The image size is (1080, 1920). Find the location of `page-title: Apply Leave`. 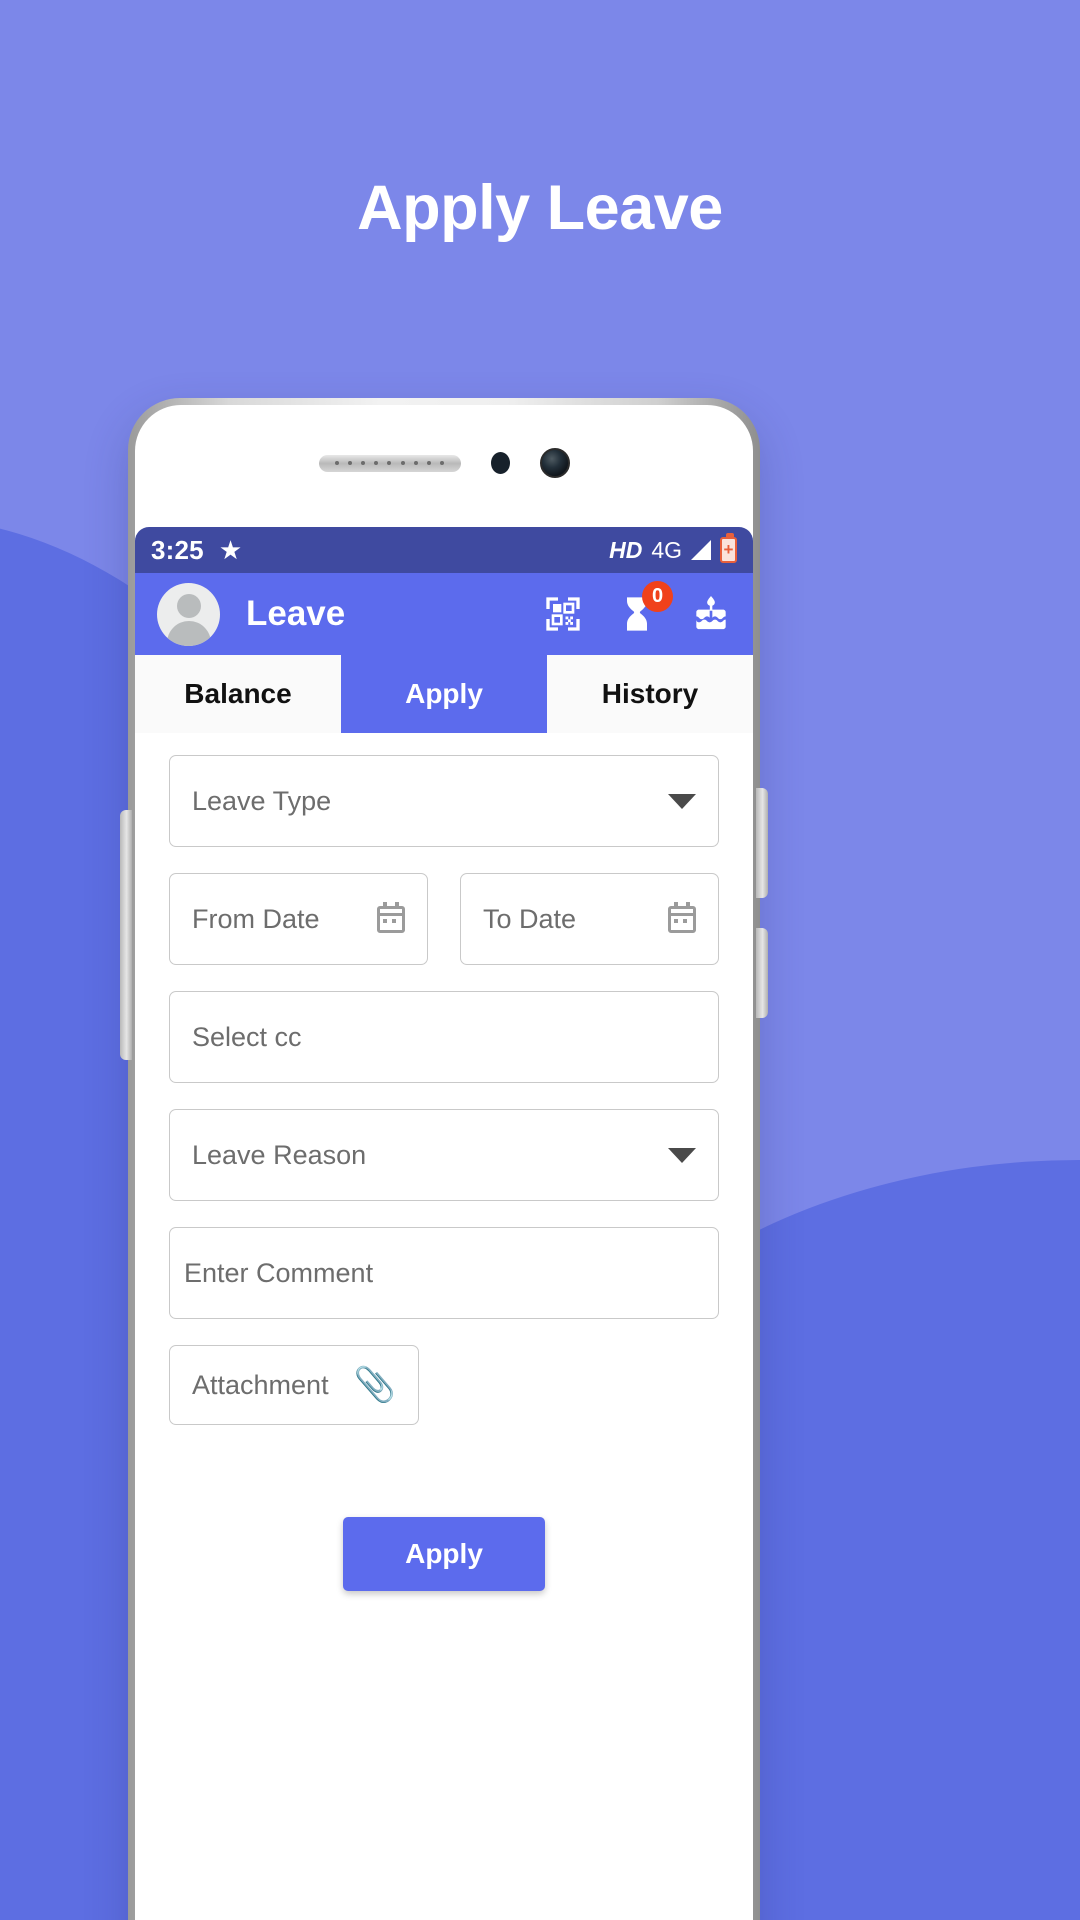

page-title: Apply Leave is located at coordinates (540, 208).